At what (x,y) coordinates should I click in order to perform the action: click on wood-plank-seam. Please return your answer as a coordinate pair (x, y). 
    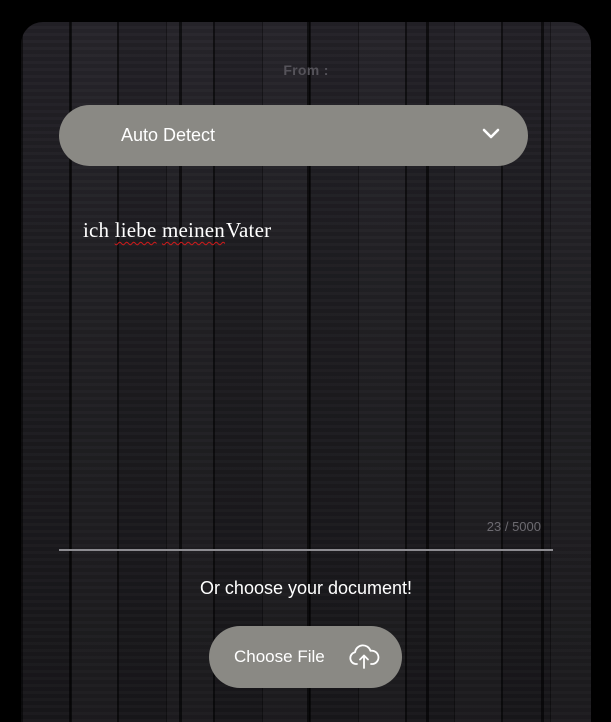
    Looking at the image, I should click on (542, 372).